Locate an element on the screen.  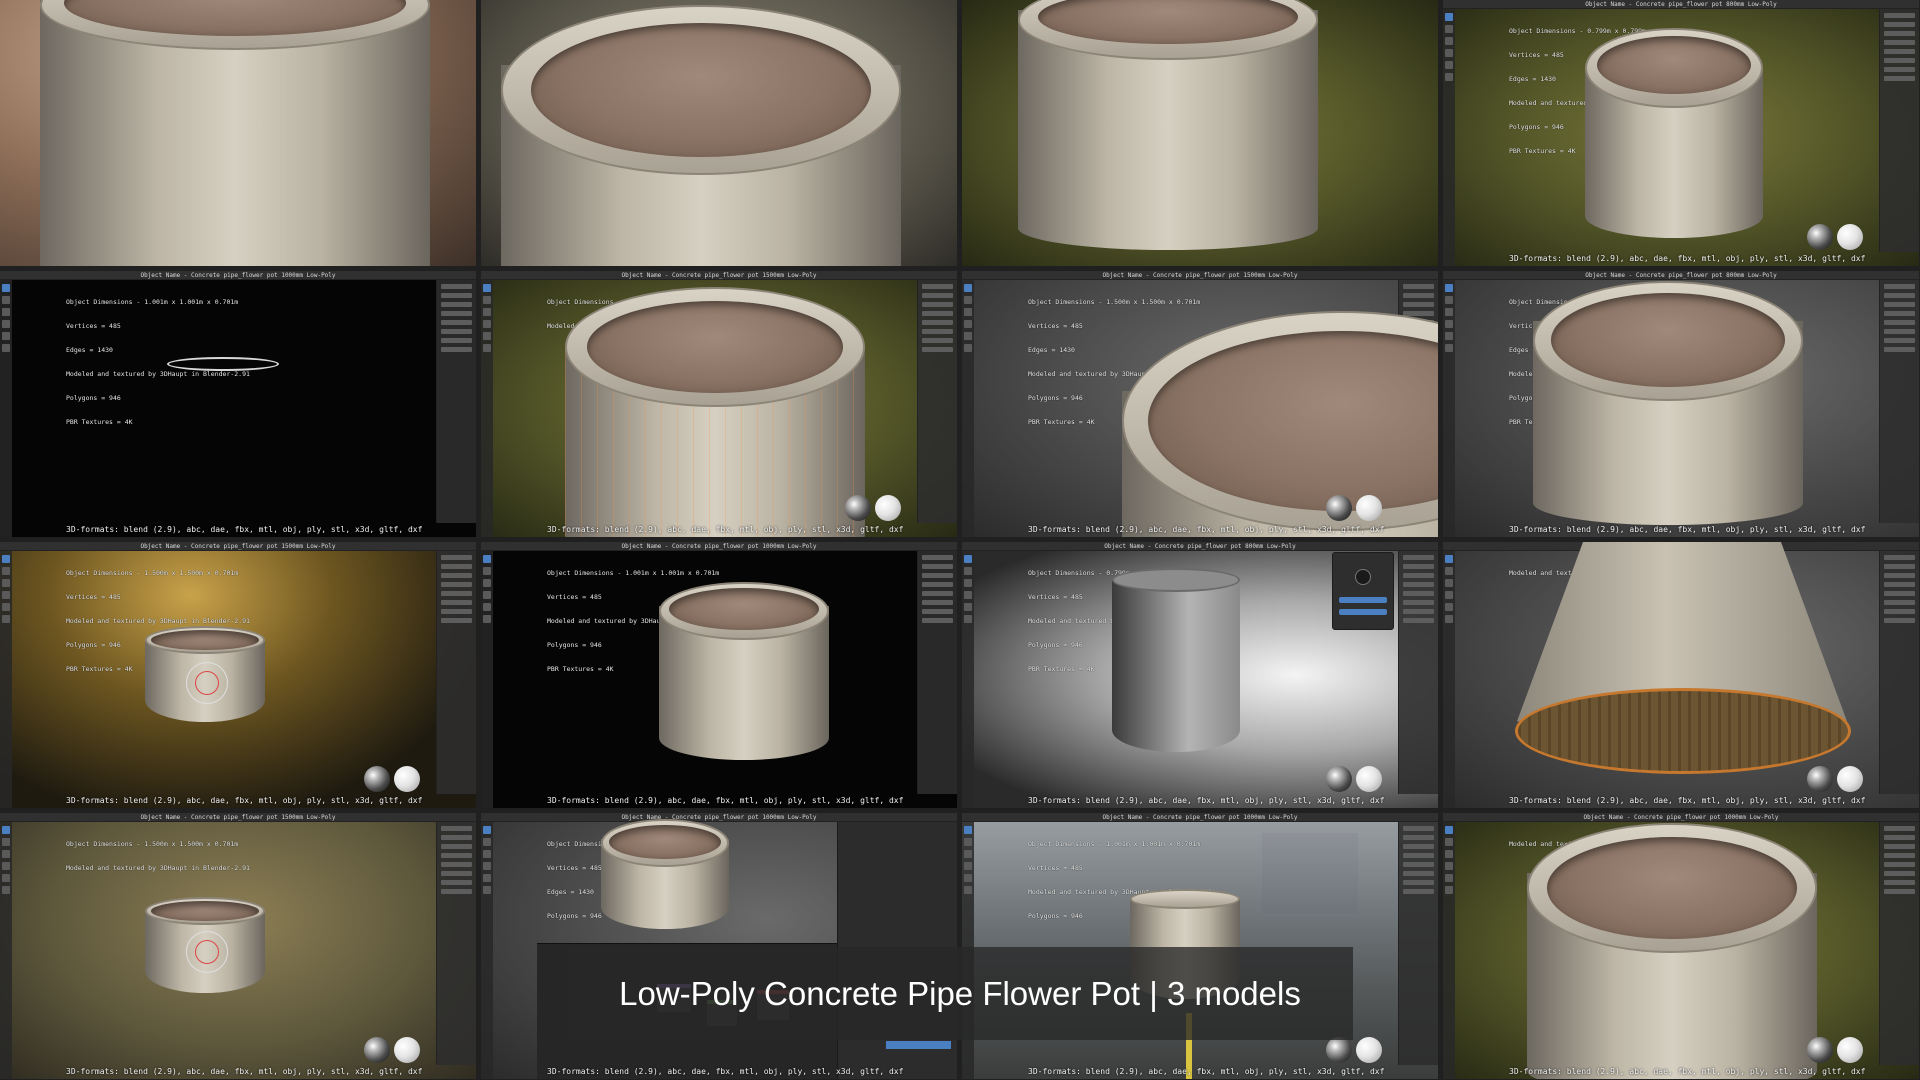
background-building is located at coordinates (1310, 873).